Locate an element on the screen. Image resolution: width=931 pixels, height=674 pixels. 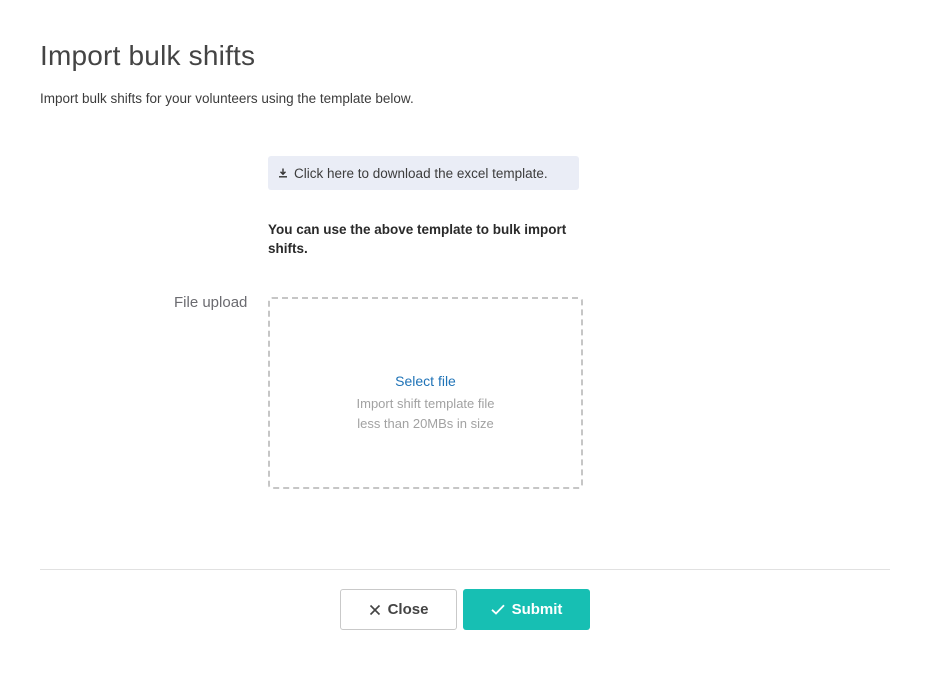
close-icon is located at coordinates (378, 610).